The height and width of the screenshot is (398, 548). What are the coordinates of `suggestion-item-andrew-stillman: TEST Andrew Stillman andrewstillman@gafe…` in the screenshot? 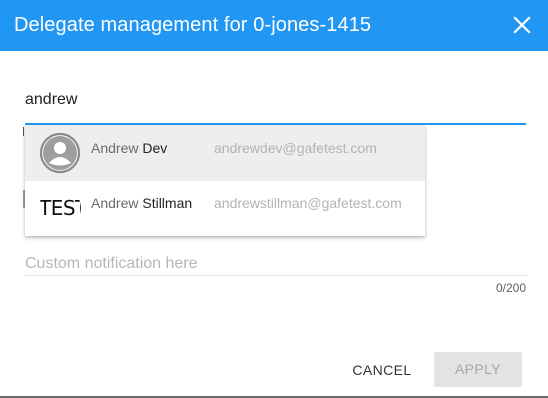 It's located at (225, 208).